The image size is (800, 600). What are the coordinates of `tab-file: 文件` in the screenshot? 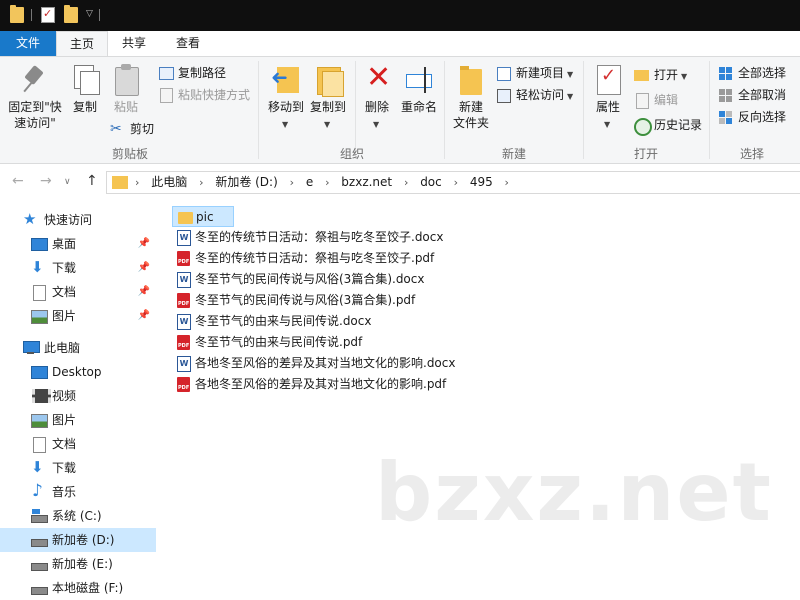 It's located at (28, 43).